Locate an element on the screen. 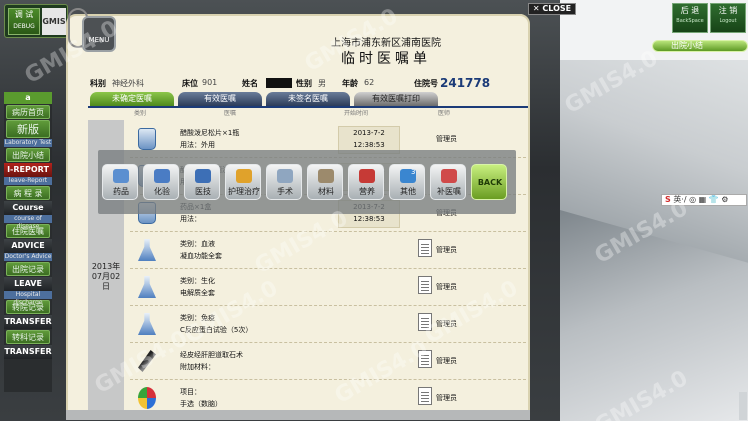 Image resolution: width=748 pixels, height=421 pixels. tab-print: 有效医嘱打印 is located at coordinates (396, 99).